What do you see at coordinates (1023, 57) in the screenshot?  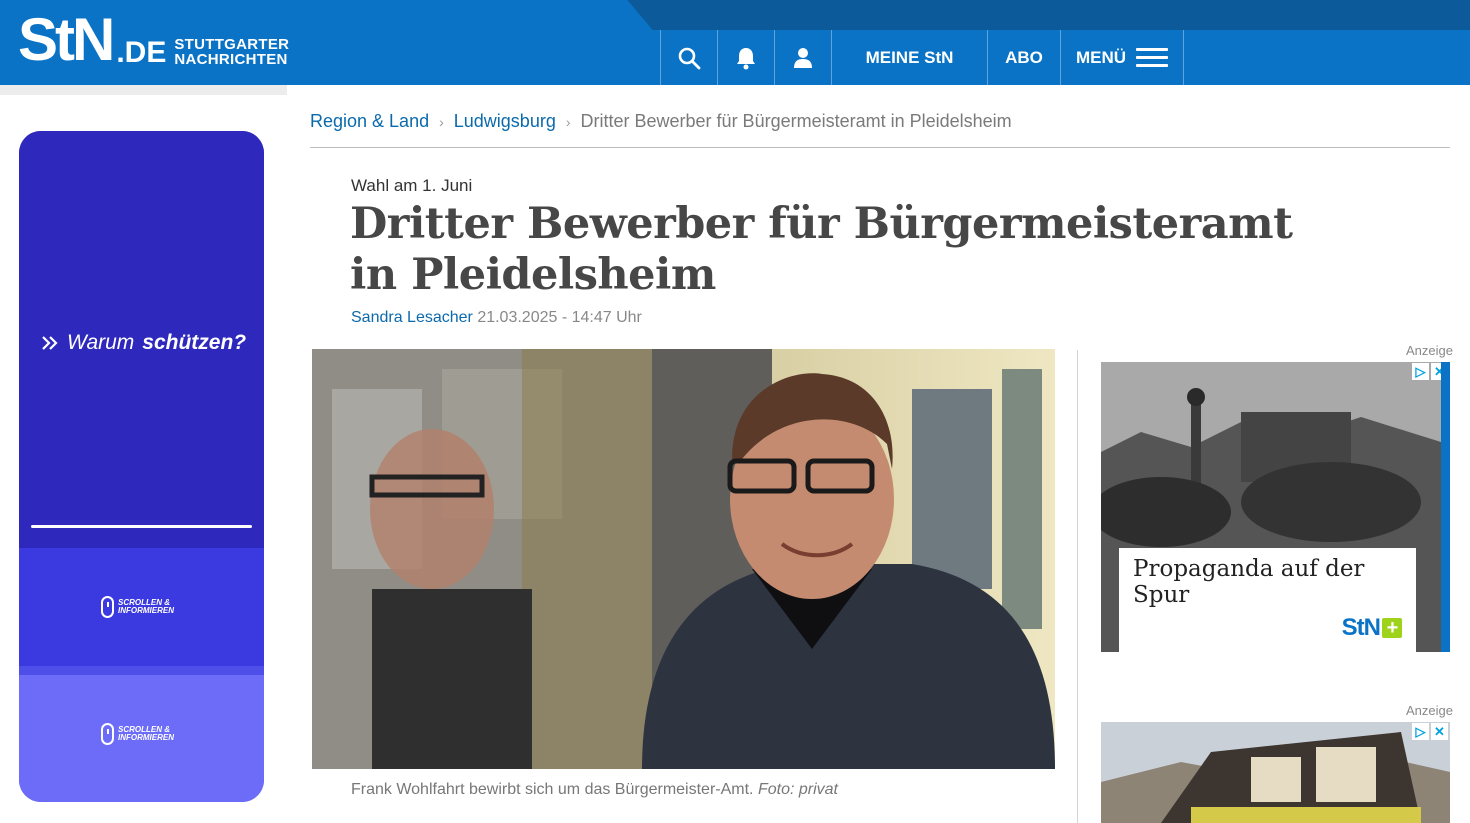 I see `abo-link: ABO` at bounding box center [1023, 57].